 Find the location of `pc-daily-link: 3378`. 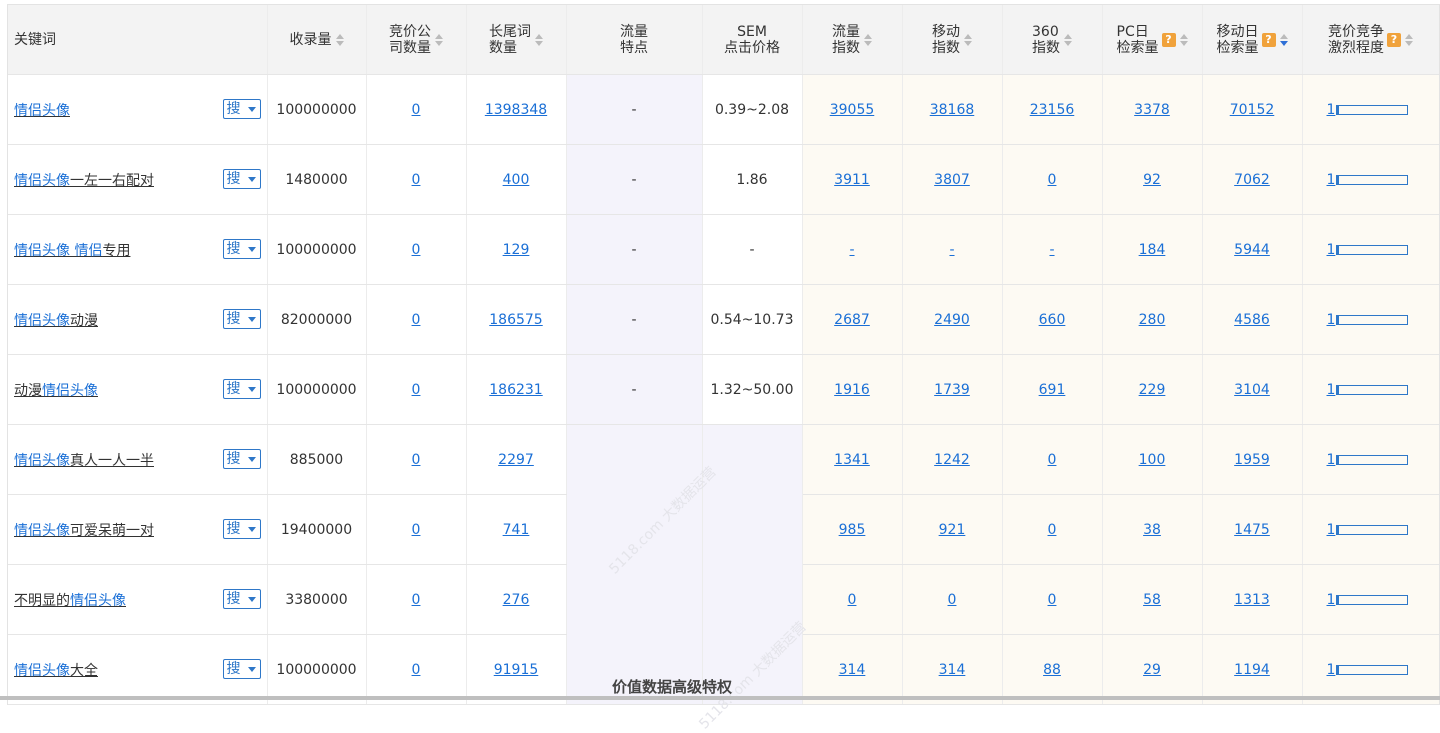

pc-daily-link: 3378 is located at coordinates (1152, 110).